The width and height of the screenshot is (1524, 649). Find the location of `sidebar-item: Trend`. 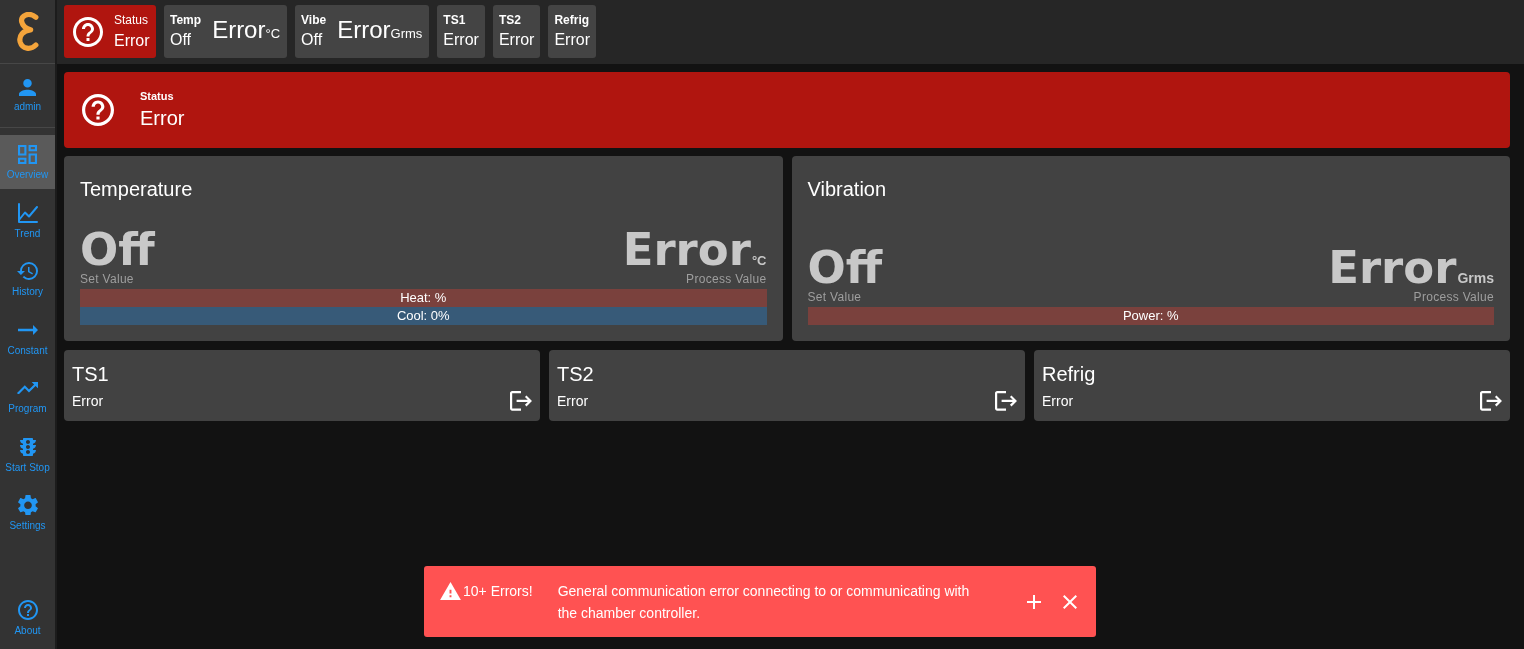

sidebar-item: Trend is located at coordinates (27, 220).